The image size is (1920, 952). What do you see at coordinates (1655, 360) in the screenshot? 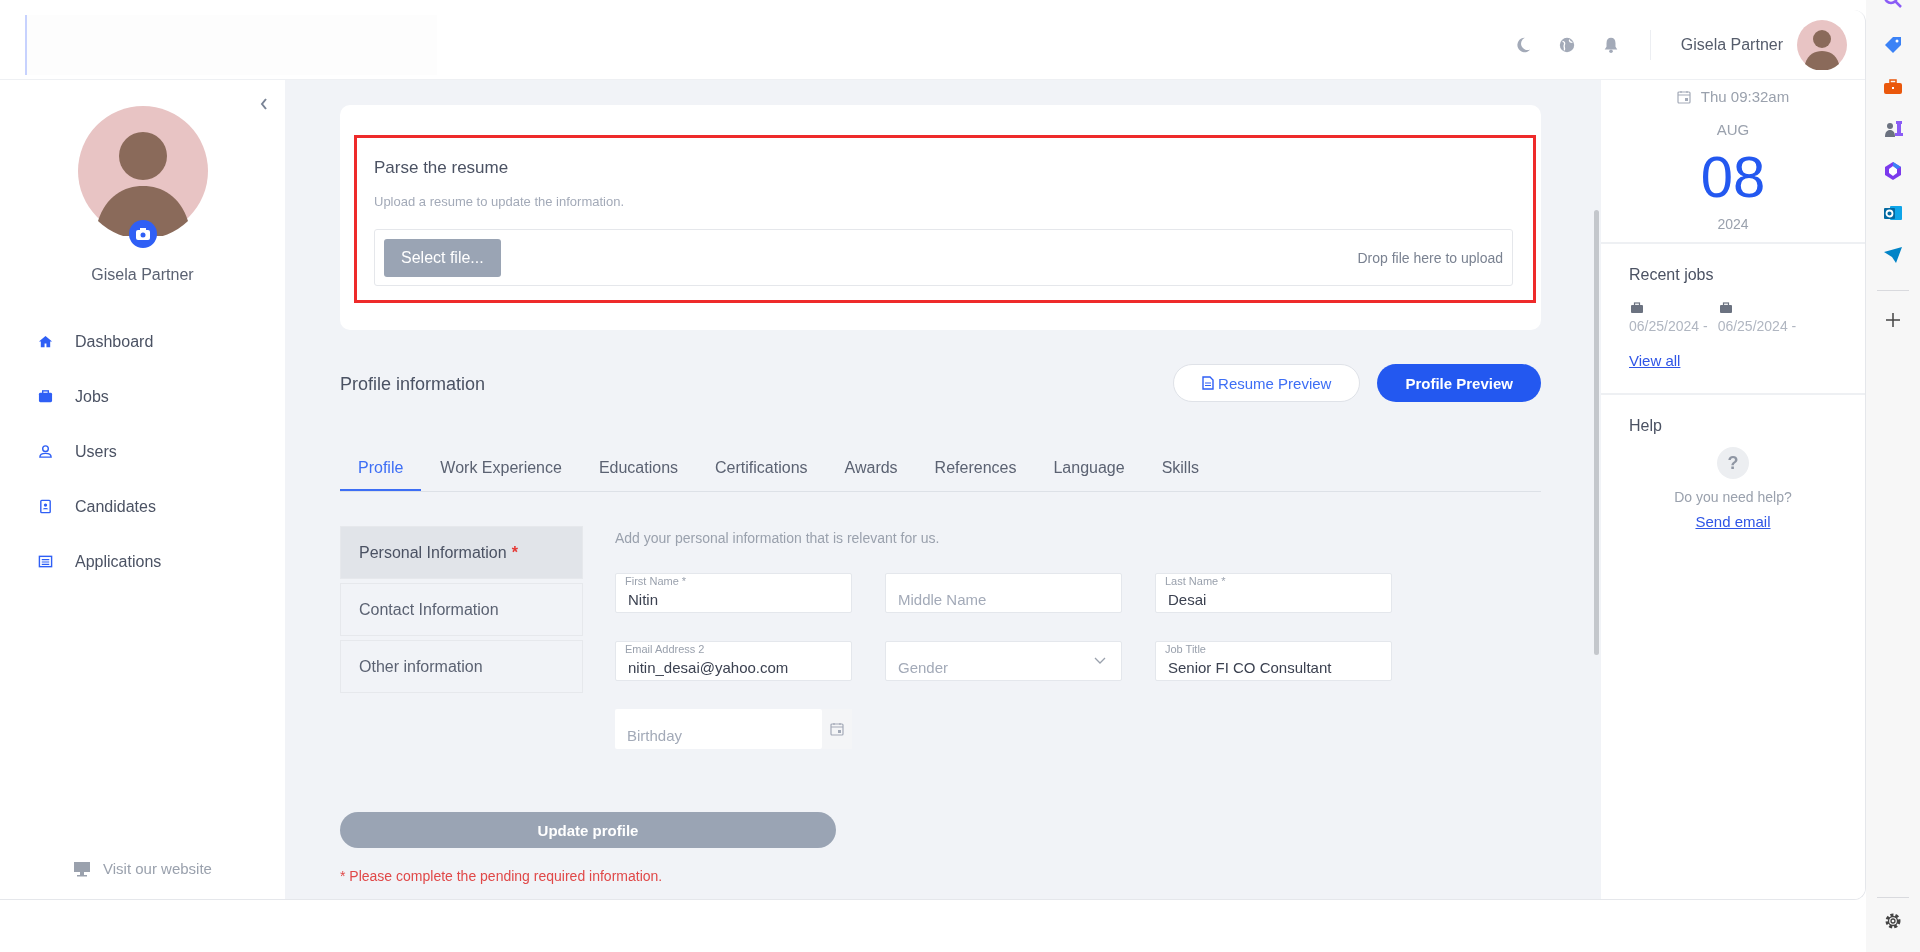
I see `view-all-link: View all` at bounding box center [1655, 360].